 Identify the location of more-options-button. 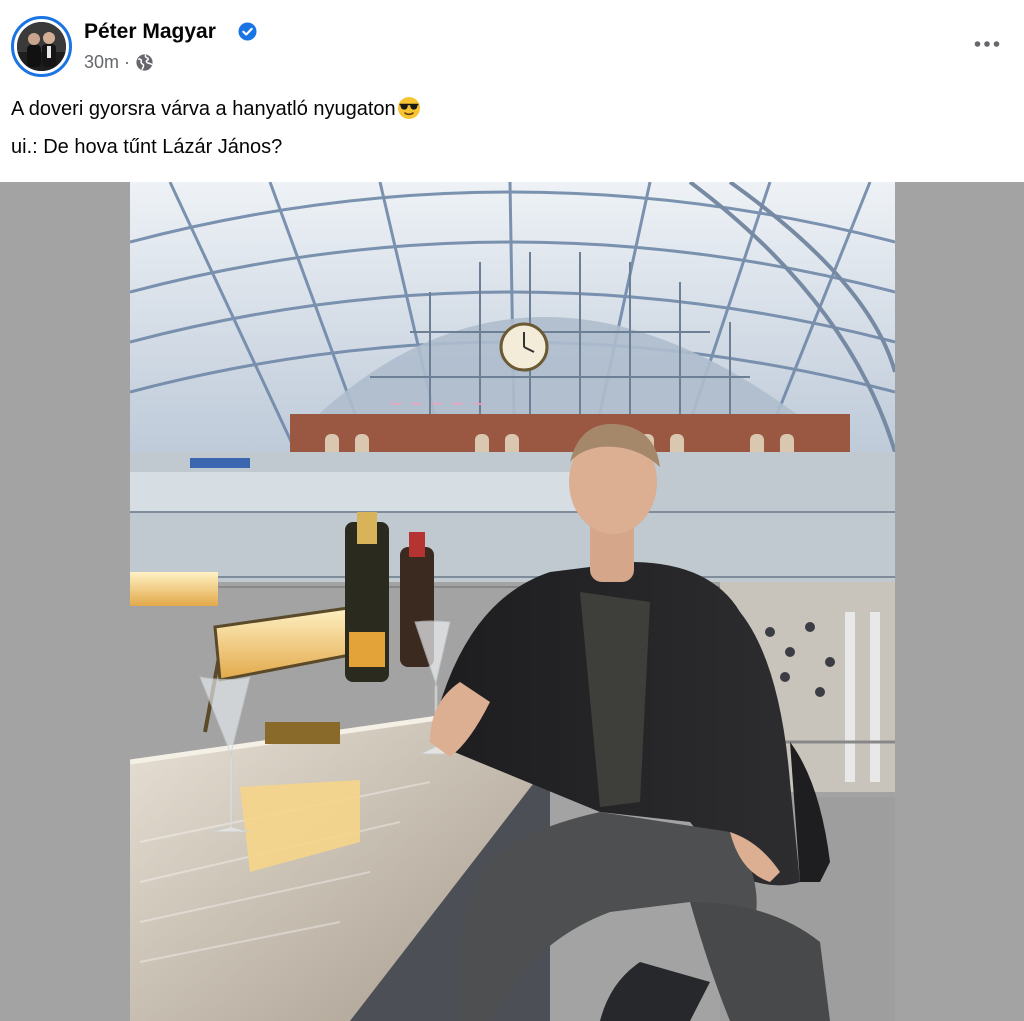
(987, 44).